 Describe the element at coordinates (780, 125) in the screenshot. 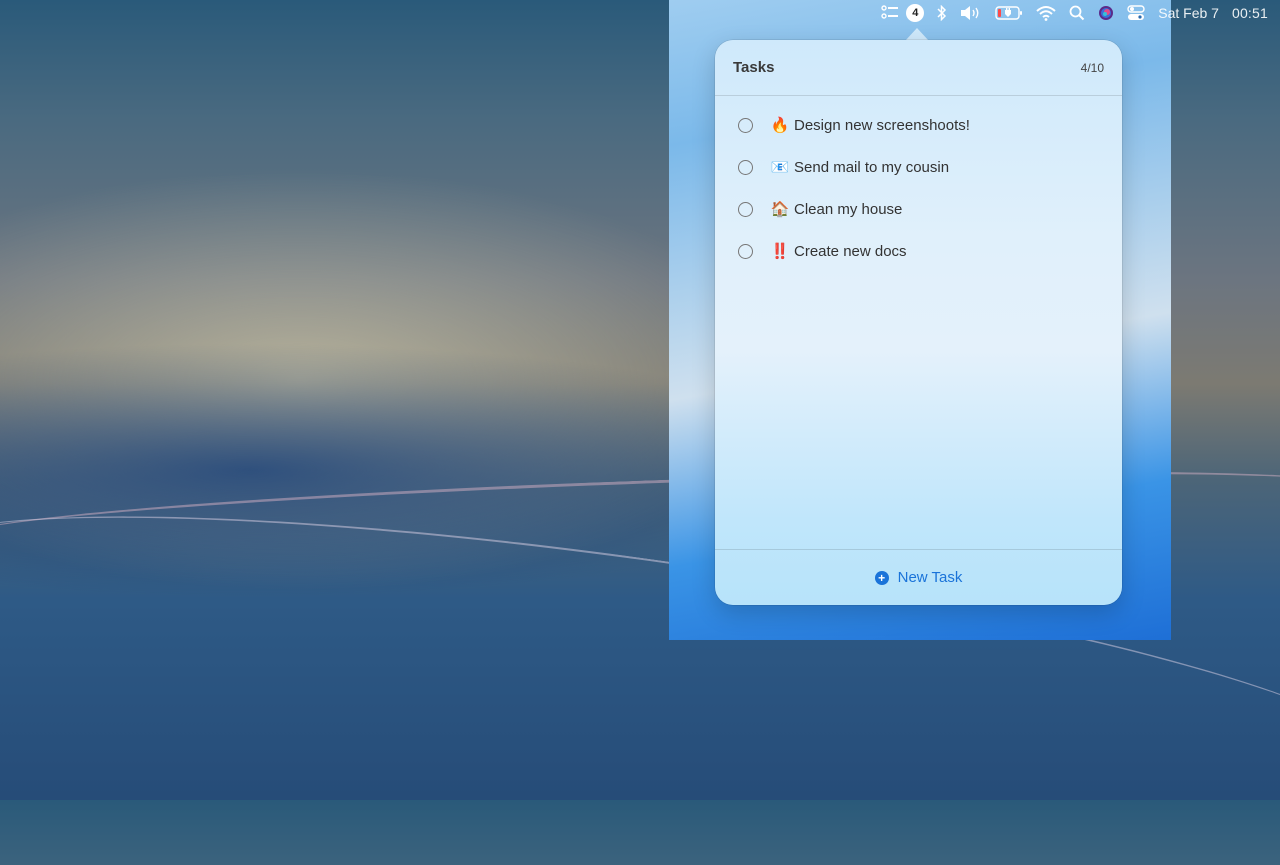

I see `fire-emoji-icon: 🔥` at that location.